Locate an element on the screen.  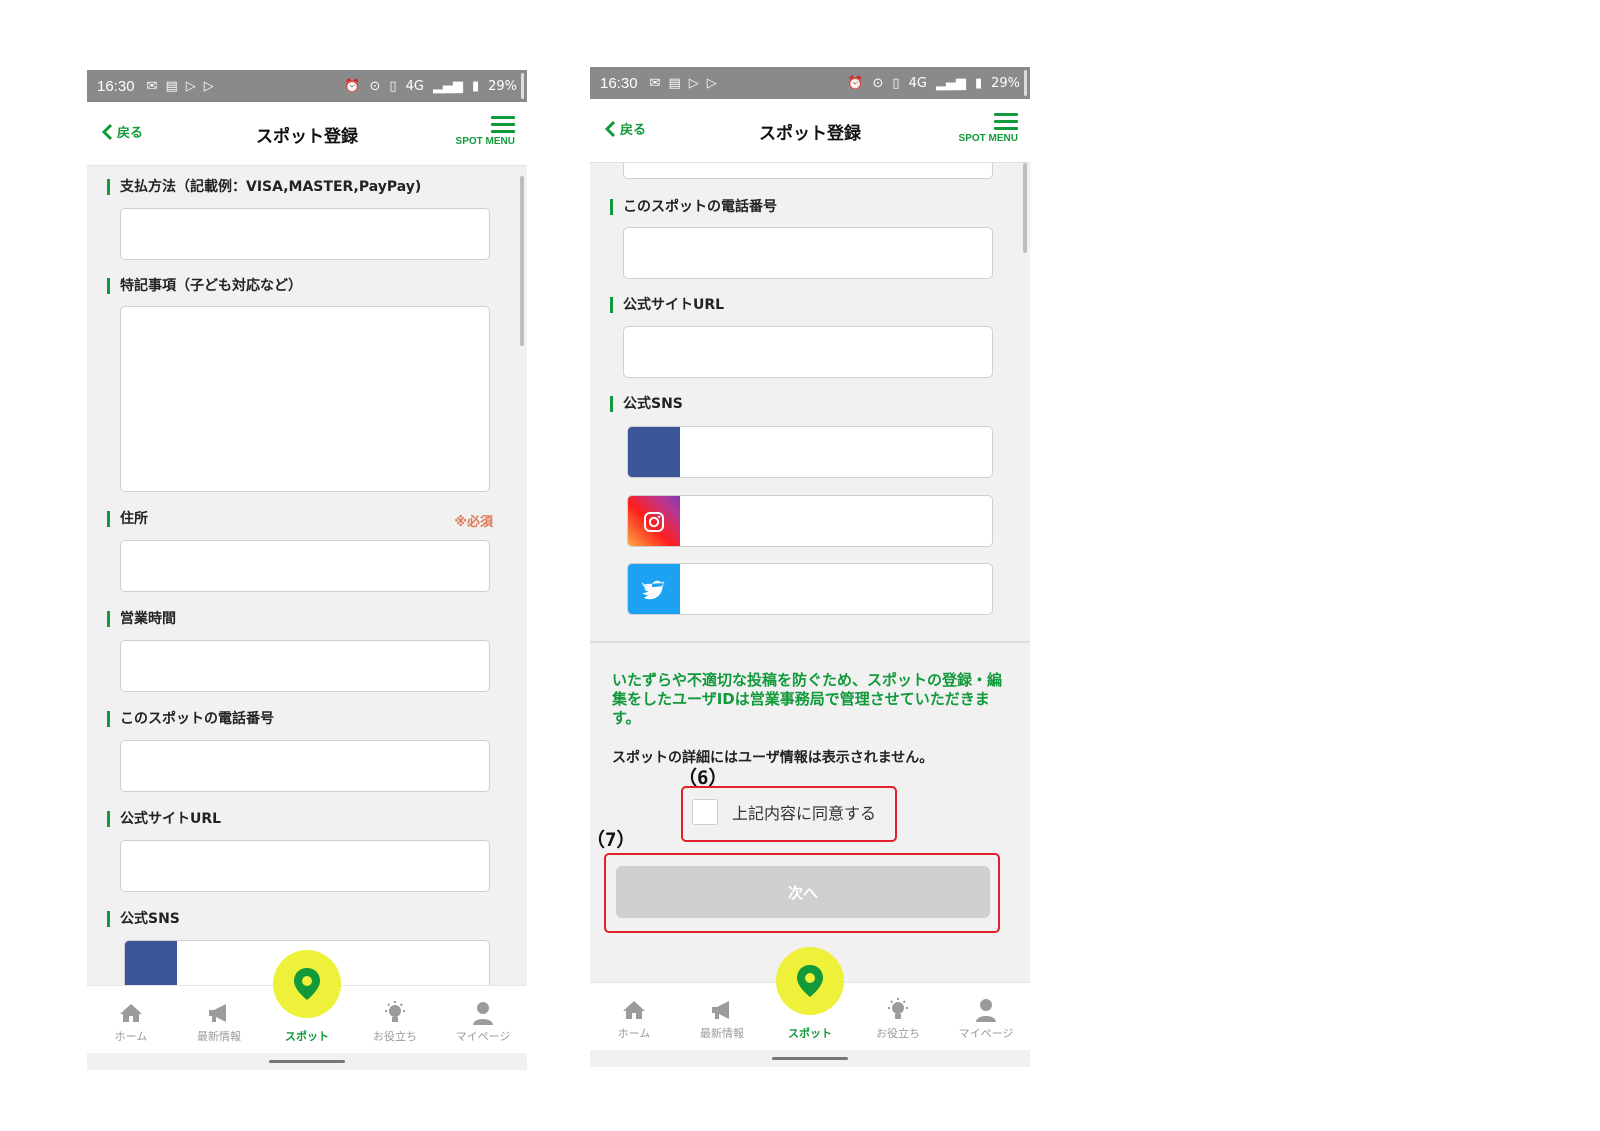
next-button: 次へ is located at coordinates (803, 892).